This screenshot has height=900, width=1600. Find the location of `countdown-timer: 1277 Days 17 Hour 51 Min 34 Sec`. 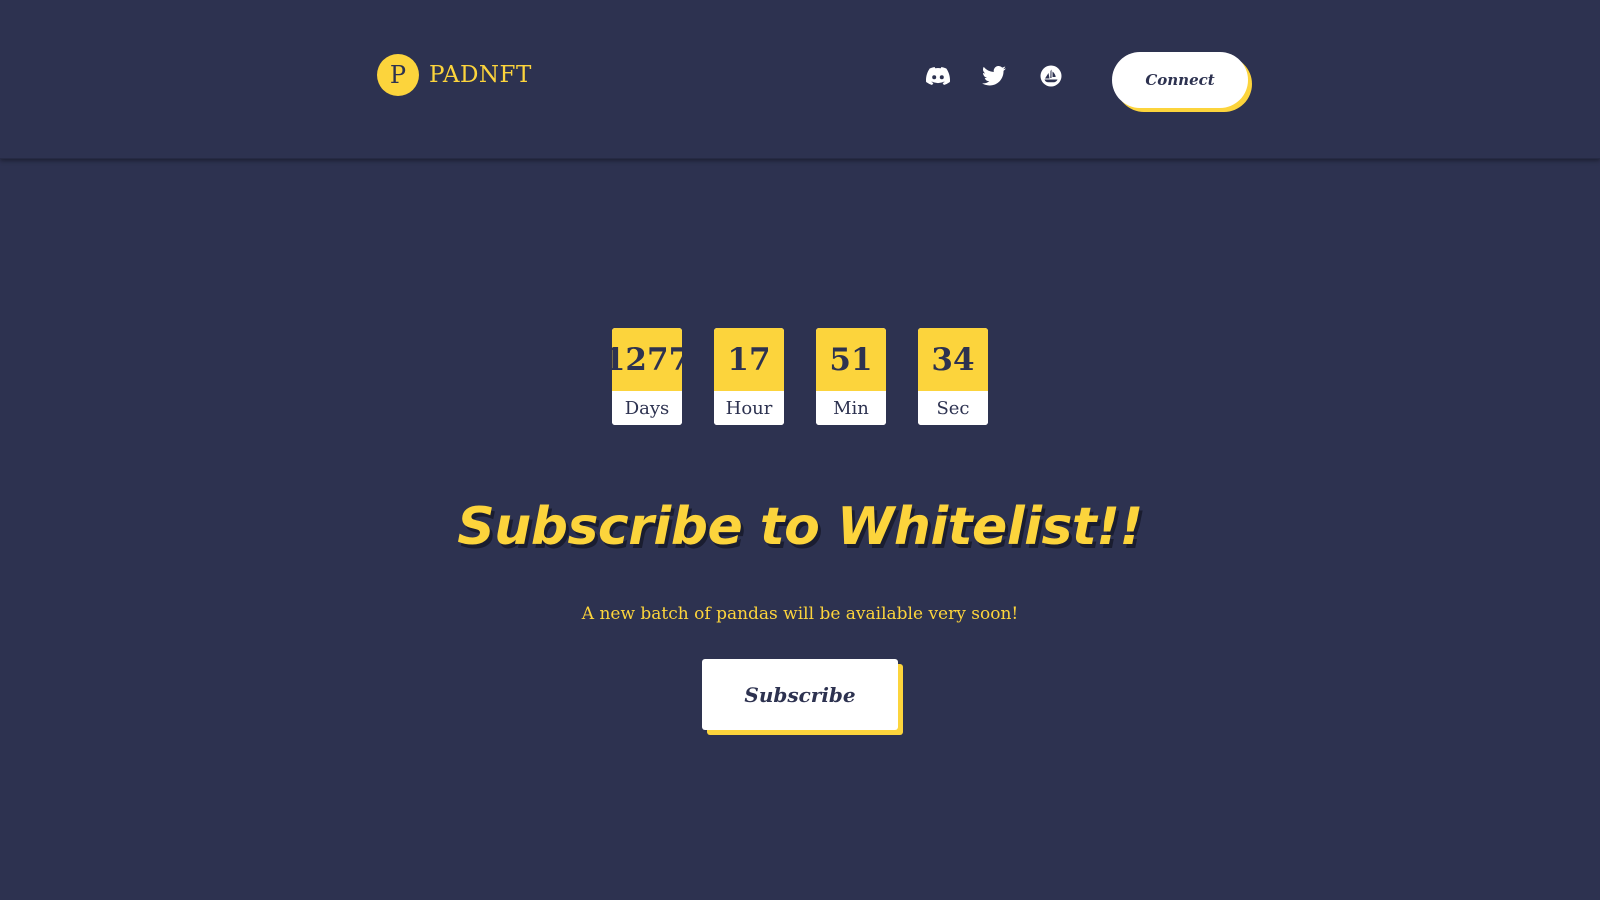

countdown-timer: 1277 Days 17 Hour 51 Min 34 Sec is located at coordinates (800, 376).